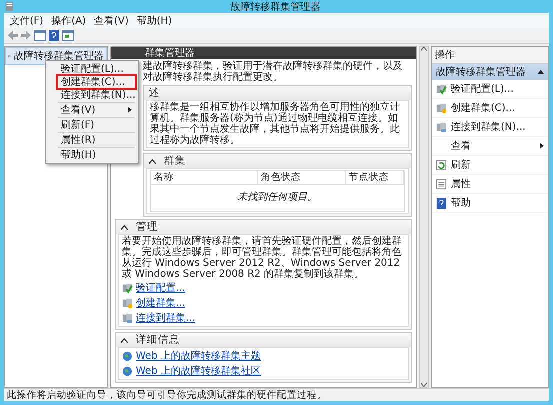 Image resolution: width=553 pixels, height=405 pixels. Describe the element at coordinates (175, 161) in the screenshot. I see `section-title: 群集` at that location.